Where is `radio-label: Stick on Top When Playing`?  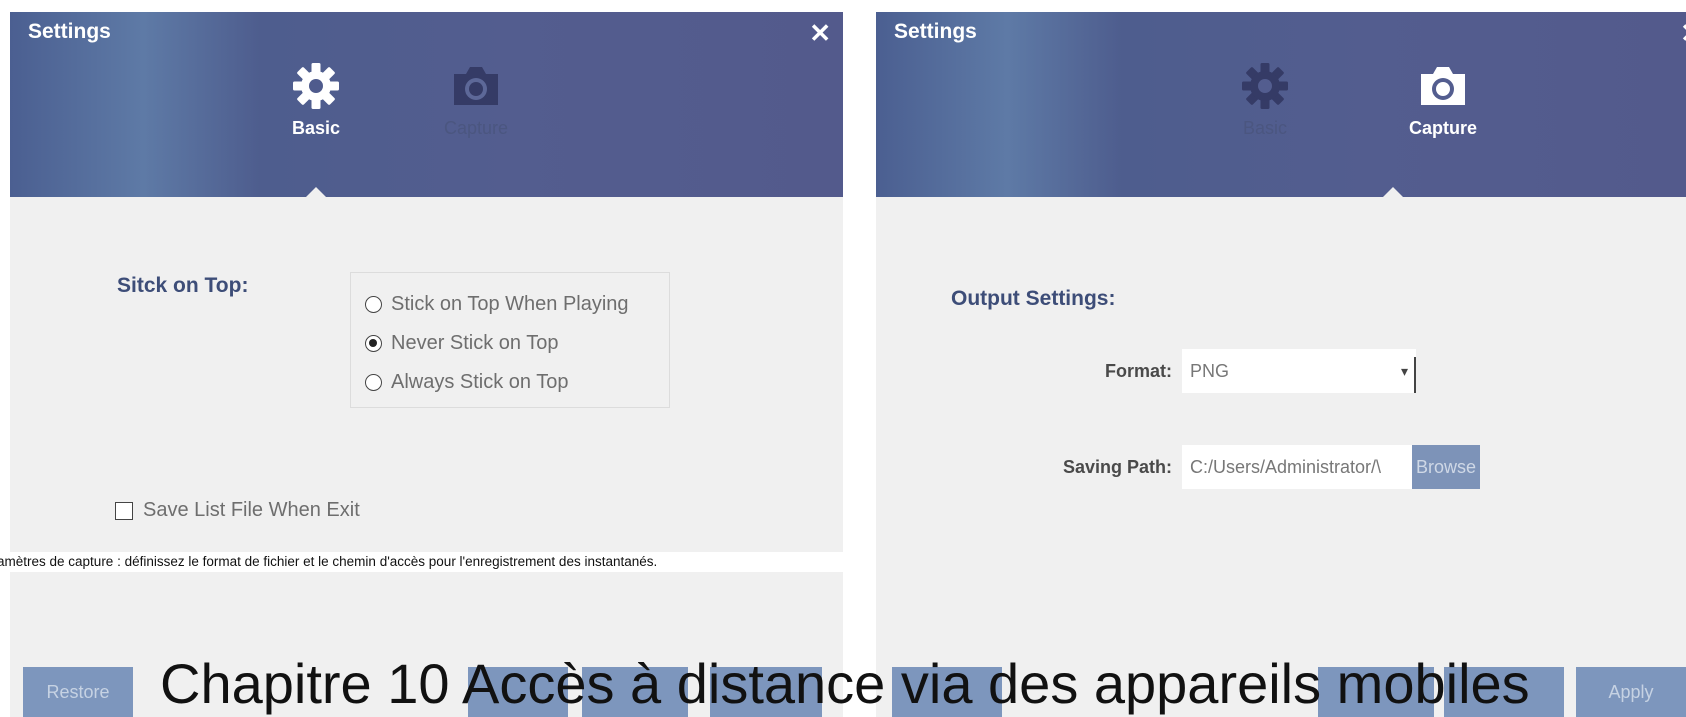
radio-label: Stick on Top When Playing is located at coordinates (510, 304).